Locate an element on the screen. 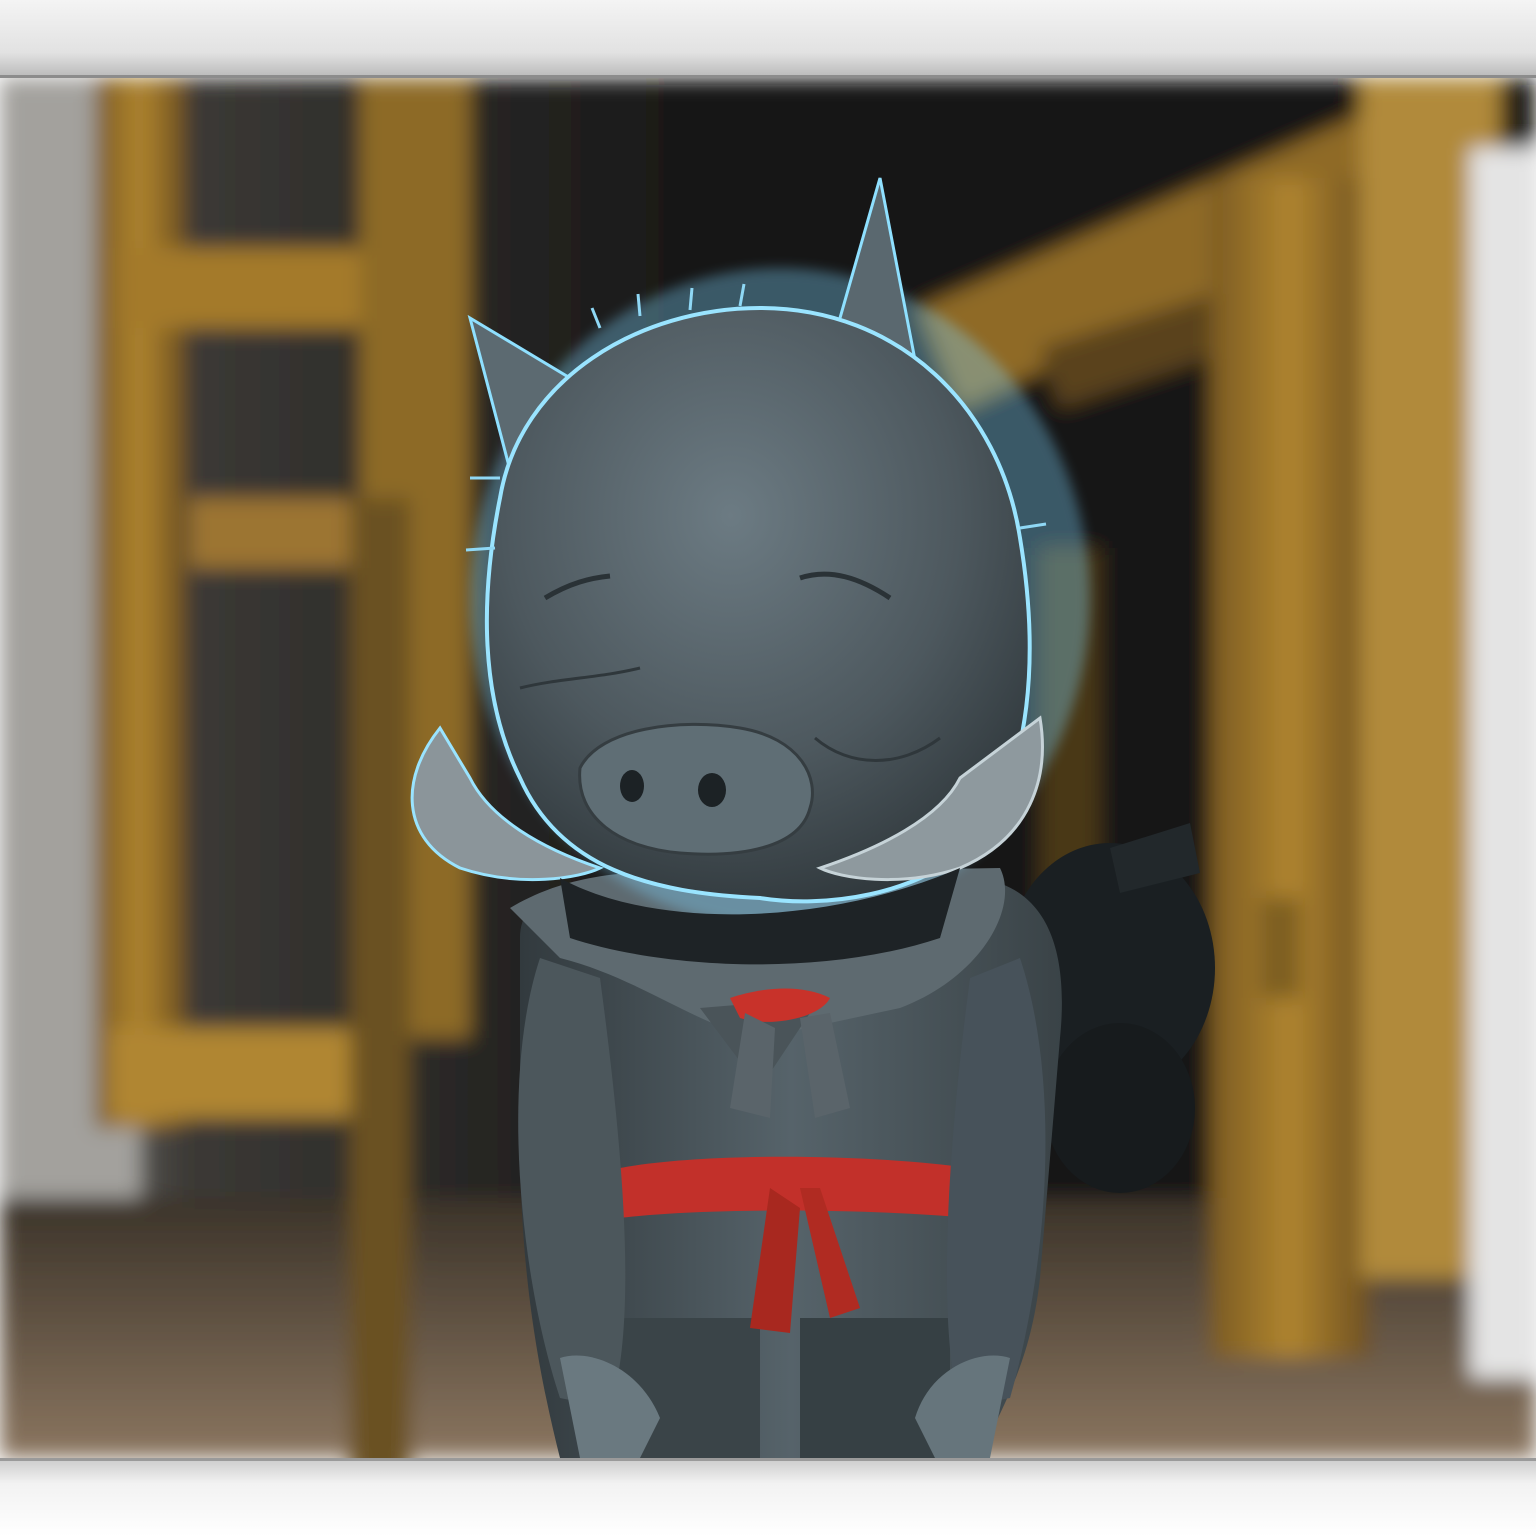 The width and height of the screenshot is (1536, 1536). snout is located at coordinates (696, 789).